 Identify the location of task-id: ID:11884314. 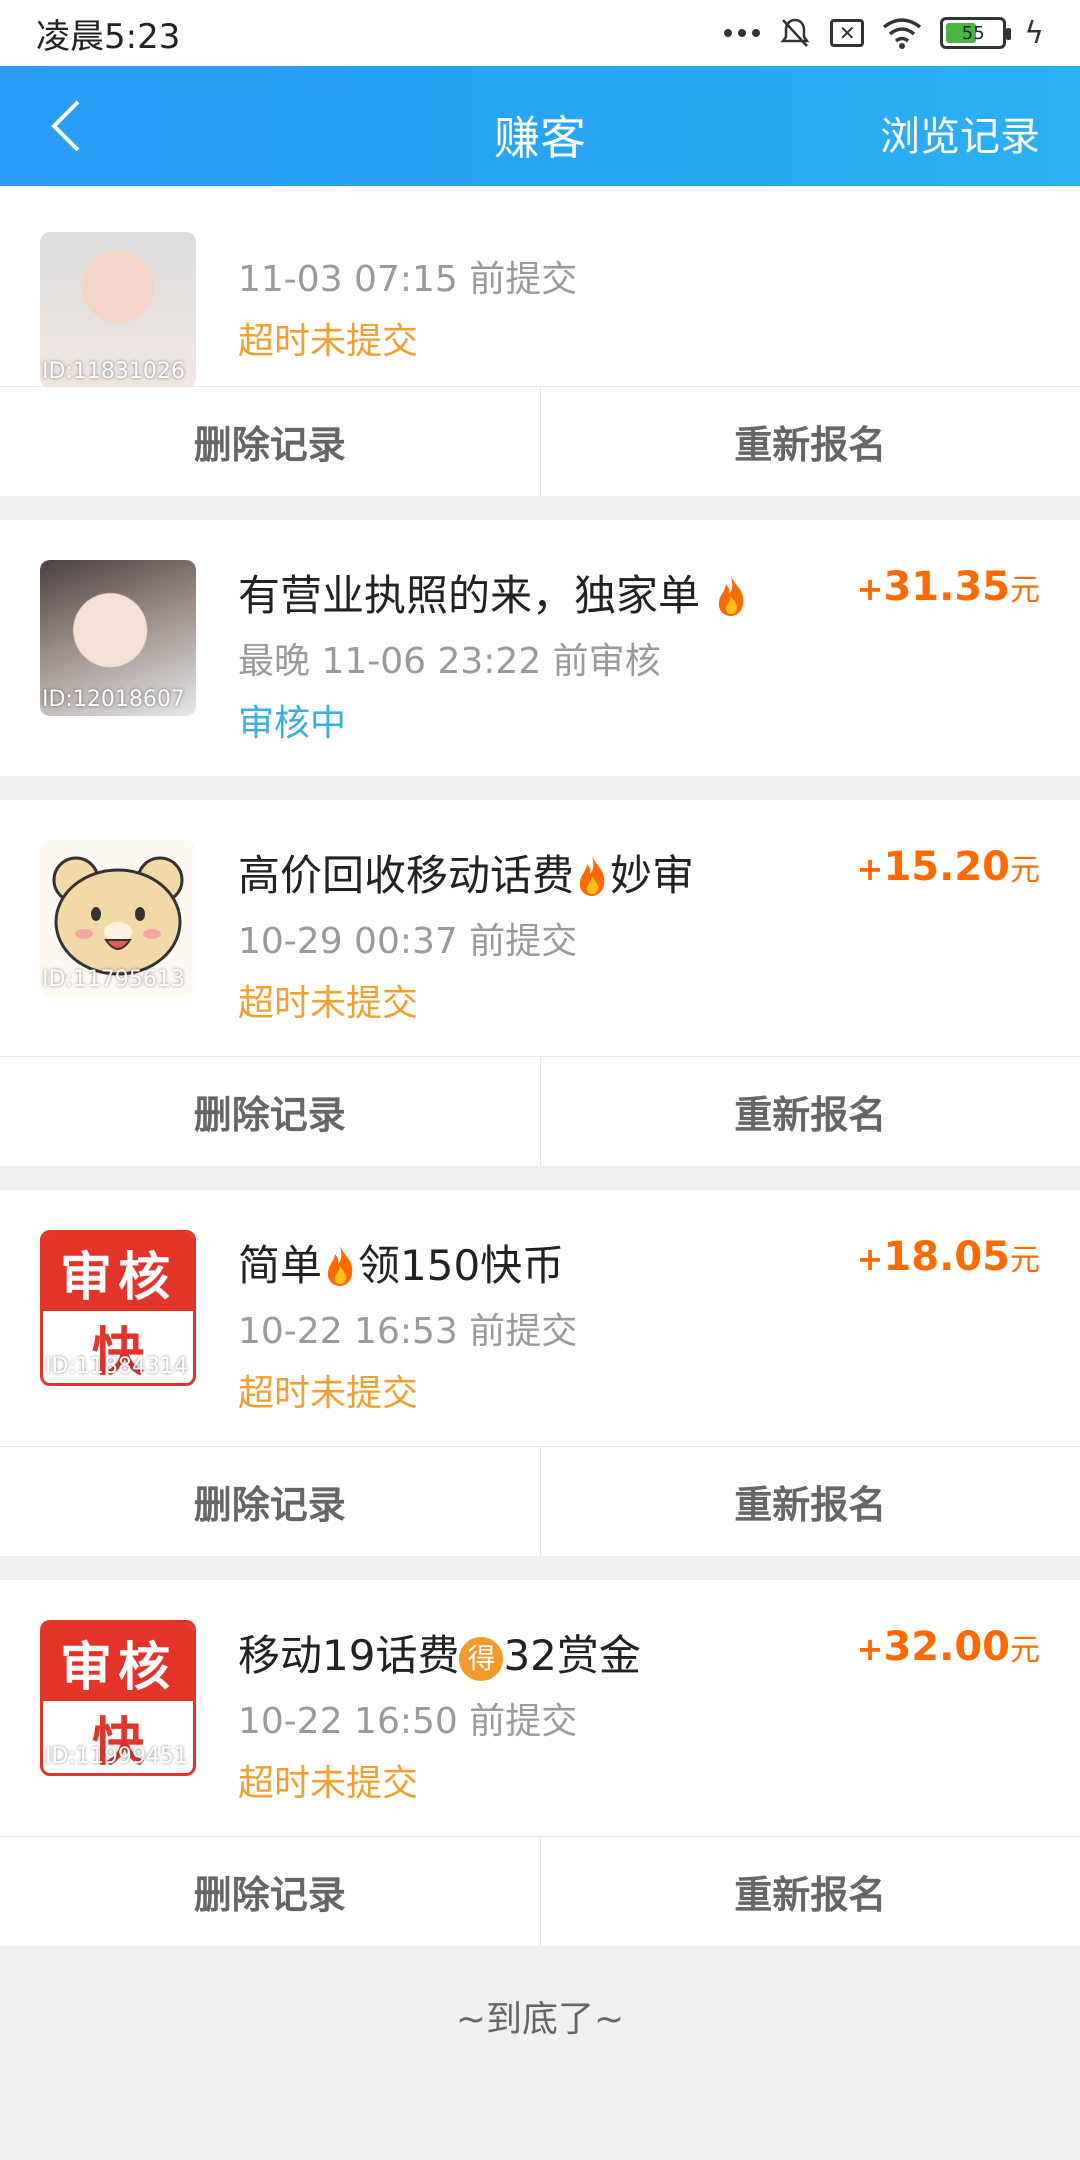
(116, 1366).